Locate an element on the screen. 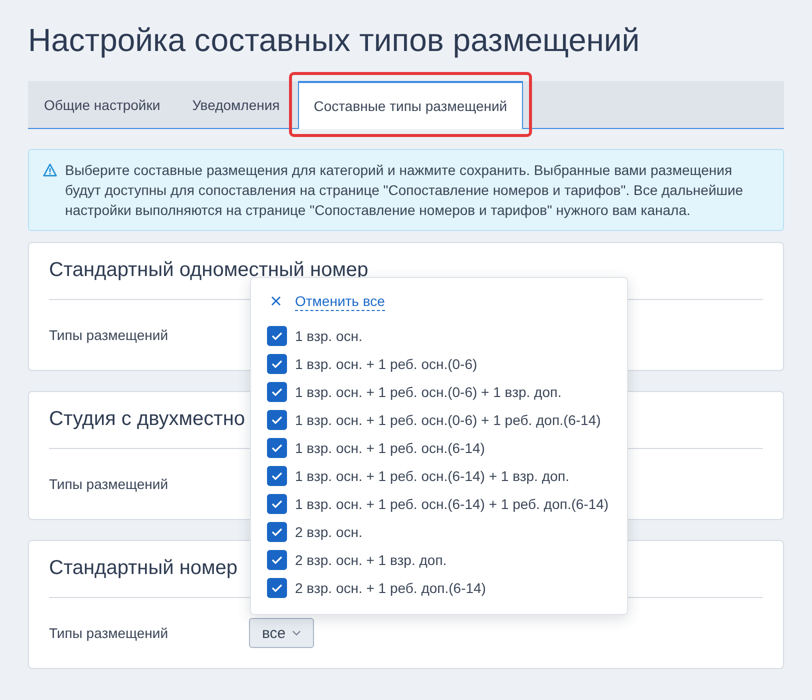 This screenshot has height=700, width=812. page-title: Настройка составных типов размещений is located at coordinates (334, 40).